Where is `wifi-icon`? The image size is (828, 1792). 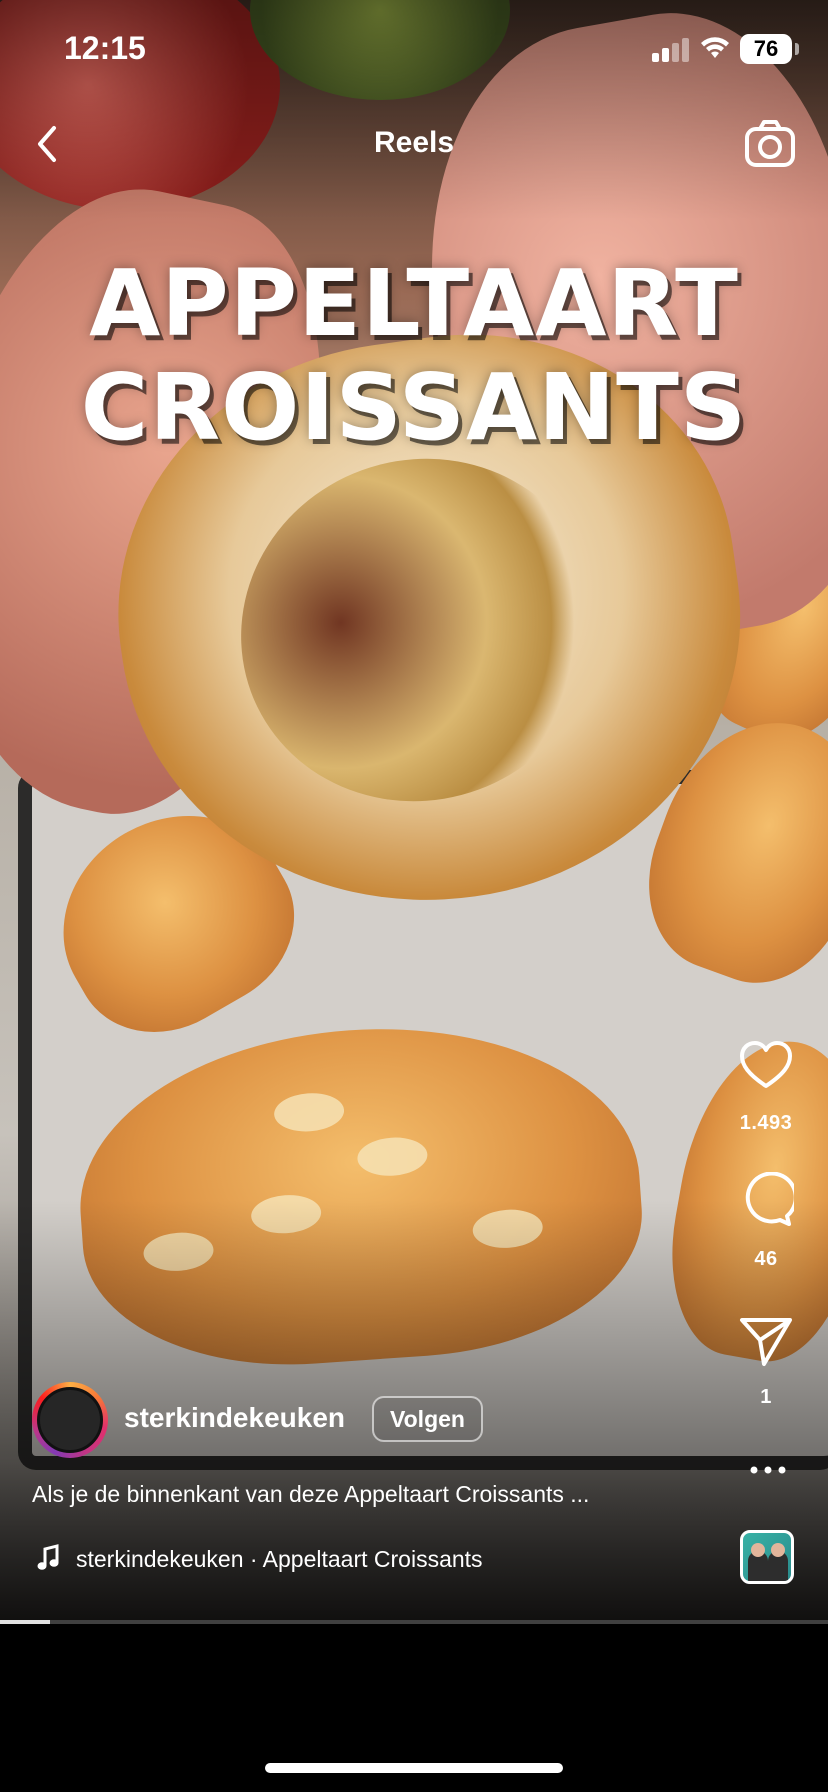
wifi-icon is located at coordinates (715, 47).